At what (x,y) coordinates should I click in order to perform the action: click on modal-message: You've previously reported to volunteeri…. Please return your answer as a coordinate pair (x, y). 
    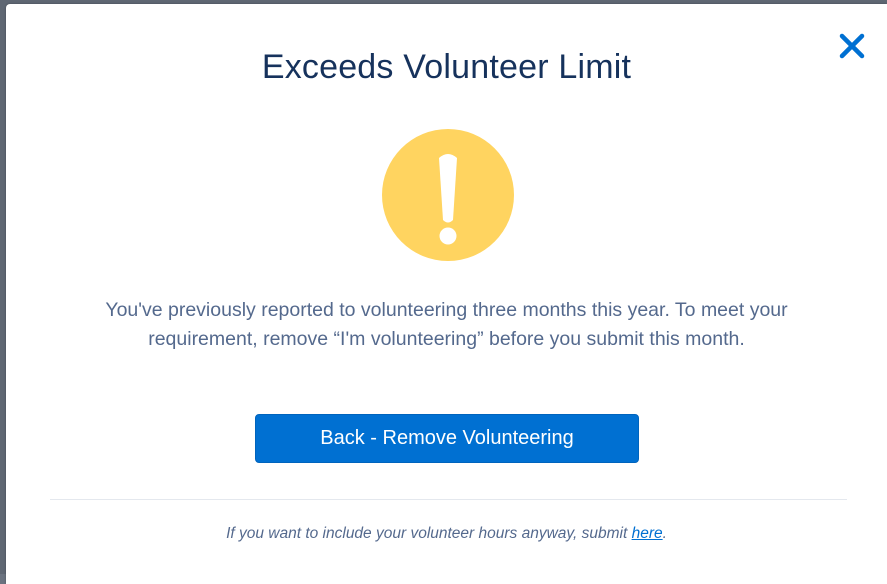
    Looking at the image, I should click on (446, 324).